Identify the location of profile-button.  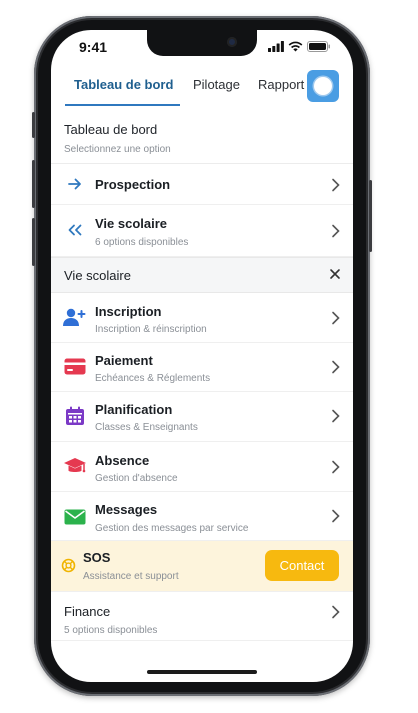
(323, 86).